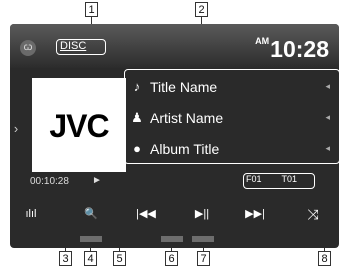  What do you see at coordinates (172, 239) in the screenshot?
I see `repeat-mode-indicator` at bounding box center [172, 239].